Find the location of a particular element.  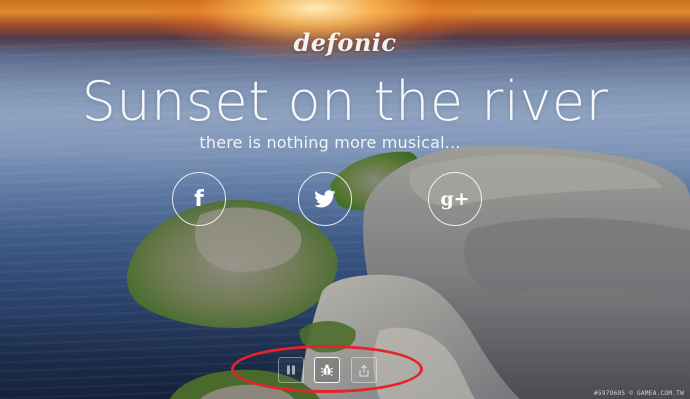

pause-icon is located at coordinates (291, 370).